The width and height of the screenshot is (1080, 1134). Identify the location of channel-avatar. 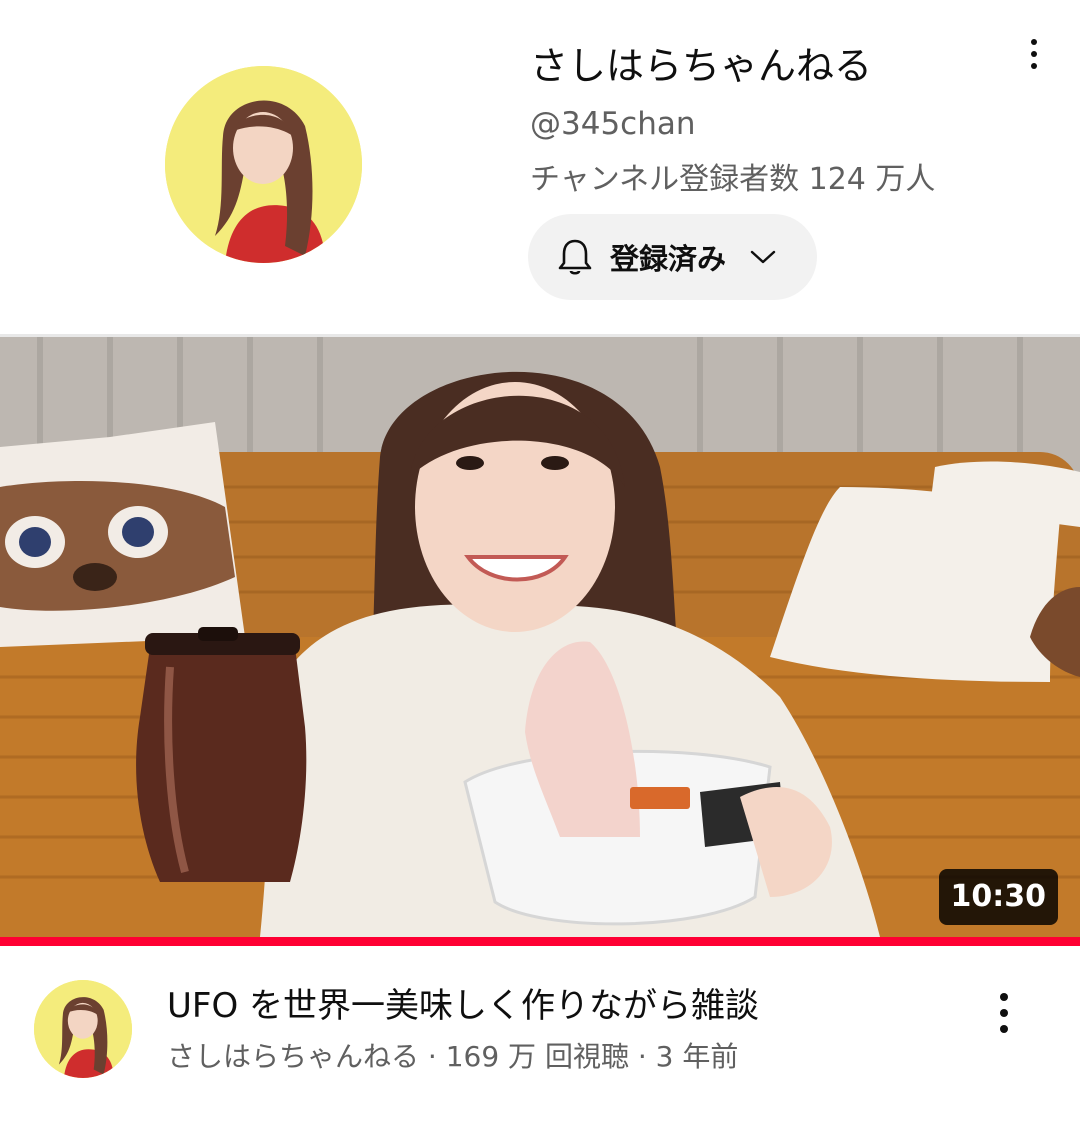
(263, 164).